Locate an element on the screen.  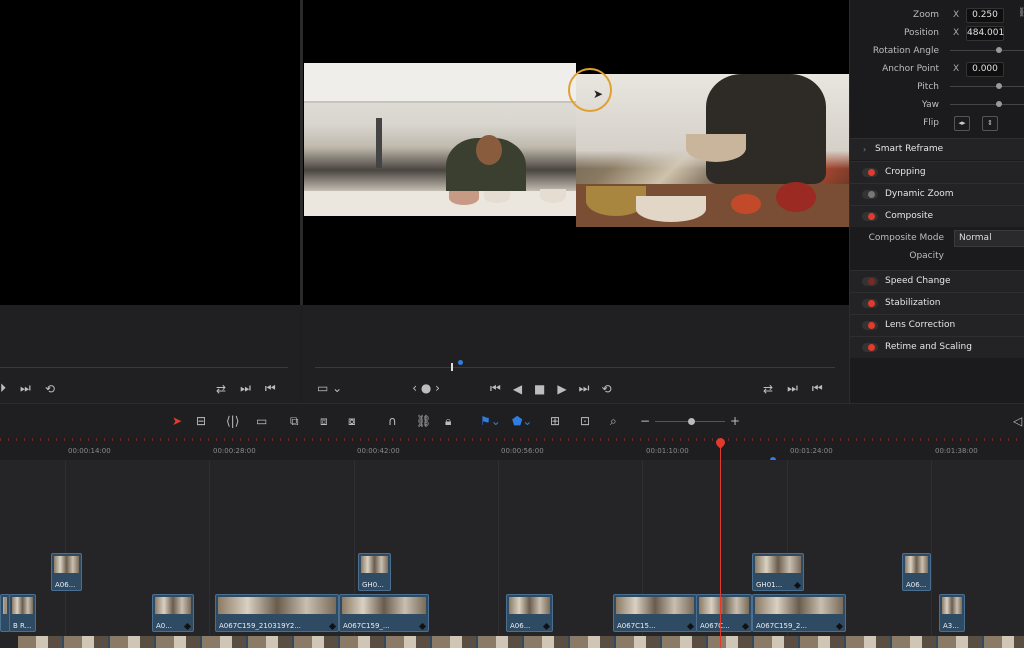
position-x-label: X is located at coordinates (956, 33).